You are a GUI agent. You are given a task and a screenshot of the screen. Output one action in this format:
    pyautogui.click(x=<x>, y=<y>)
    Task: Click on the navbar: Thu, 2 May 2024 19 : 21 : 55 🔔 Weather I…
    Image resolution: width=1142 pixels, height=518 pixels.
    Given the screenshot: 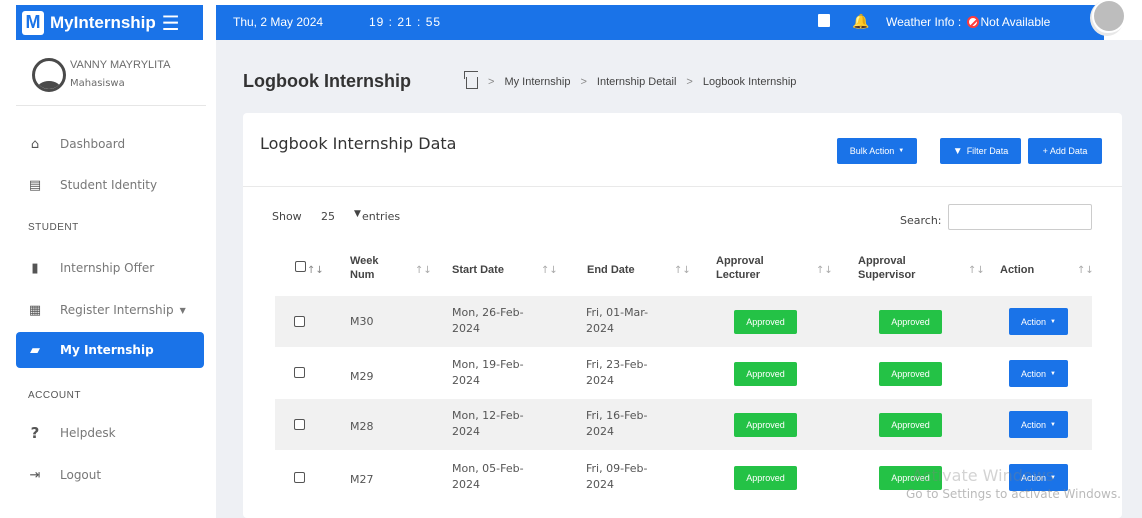 What is the action you would take?
    pyautogui.click(x=660, y=22)
    